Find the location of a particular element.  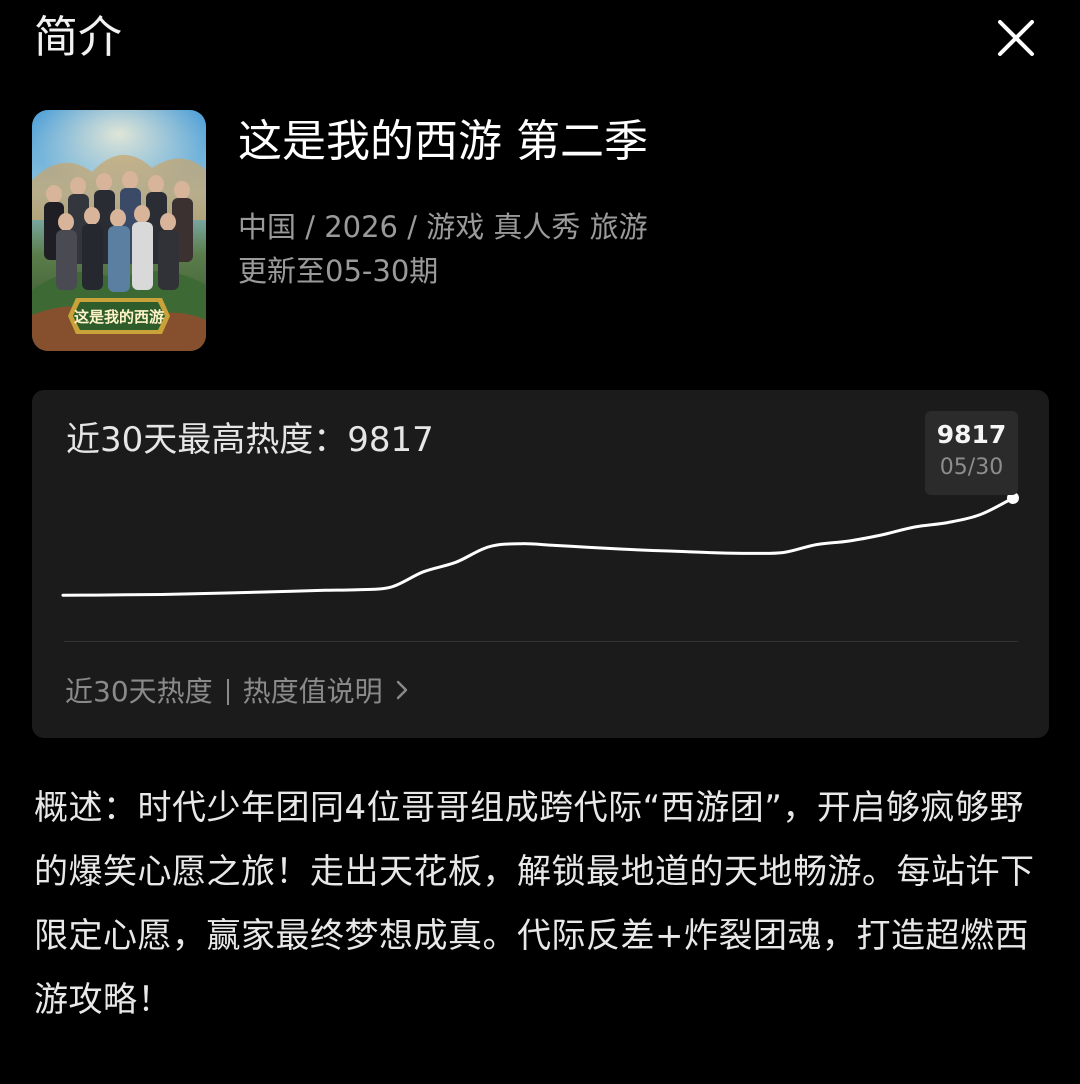

heat-point-05/02 is located at coordinates (96, 595).